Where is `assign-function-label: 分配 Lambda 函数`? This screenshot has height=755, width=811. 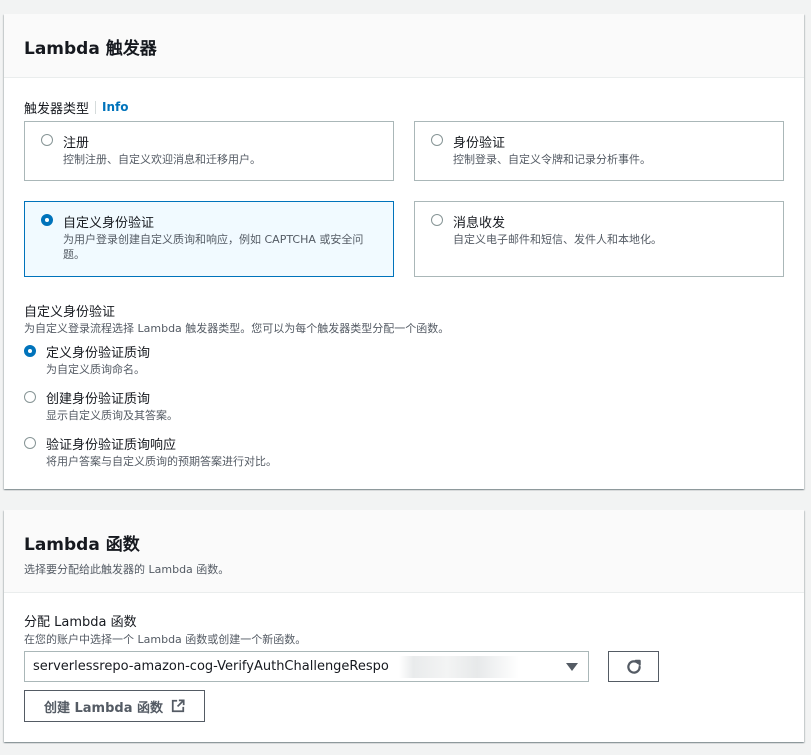 assign-function-label: 分配 Lambda 函数 is located at coordinates (80, 622).